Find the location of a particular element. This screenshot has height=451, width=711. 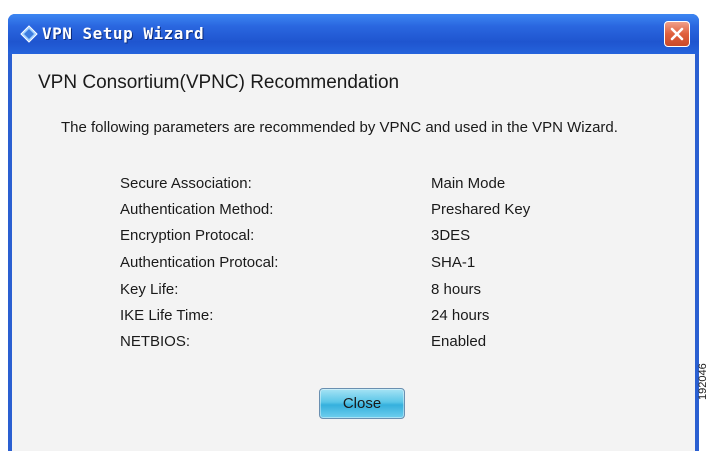

param-row-netbios: NETBIOS: Enabled is located at coordinates (353, 343).